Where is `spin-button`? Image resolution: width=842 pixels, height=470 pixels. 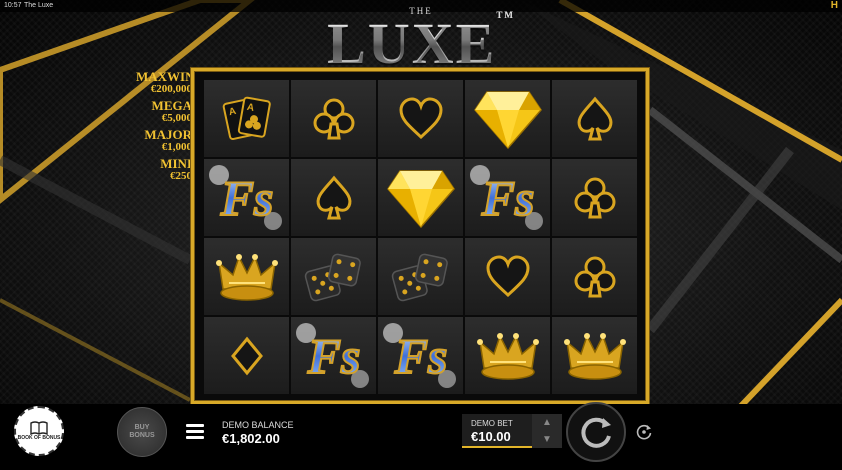 spin-button is located at coordinates (596, 432).